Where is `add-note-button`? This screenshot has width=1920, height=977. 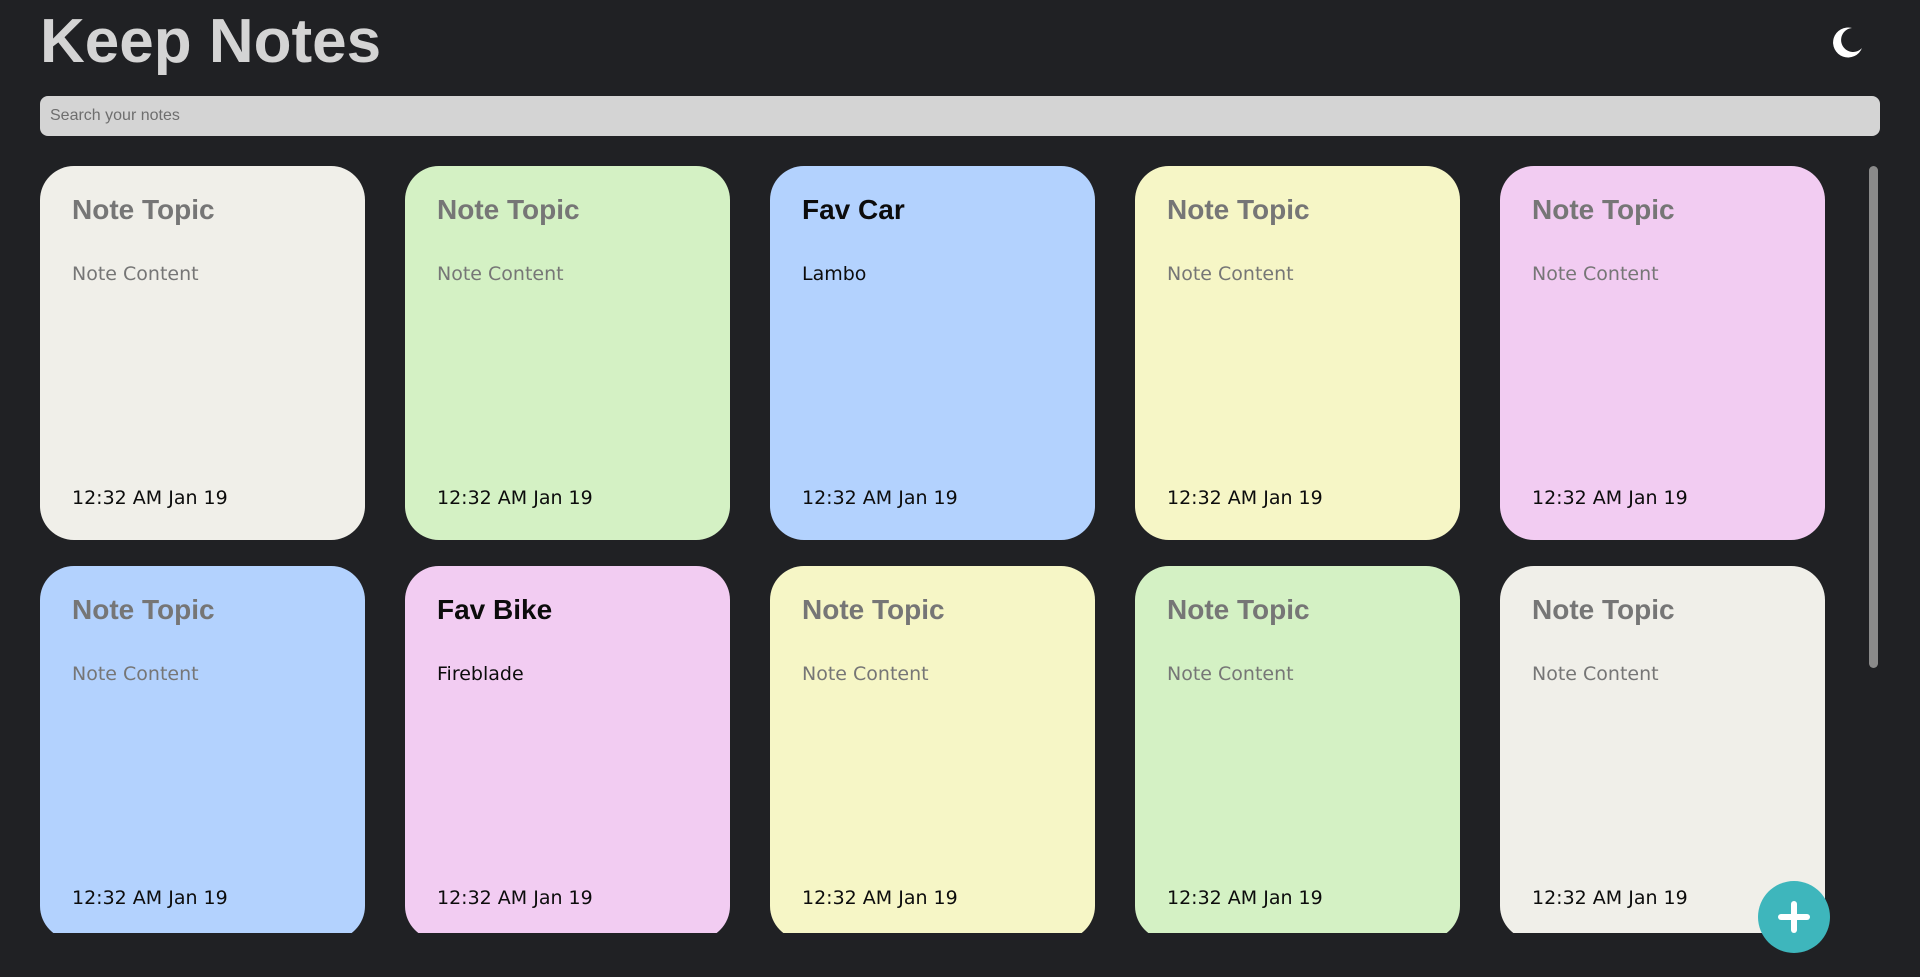 add-note-button is located at coordinates (1794, 917).